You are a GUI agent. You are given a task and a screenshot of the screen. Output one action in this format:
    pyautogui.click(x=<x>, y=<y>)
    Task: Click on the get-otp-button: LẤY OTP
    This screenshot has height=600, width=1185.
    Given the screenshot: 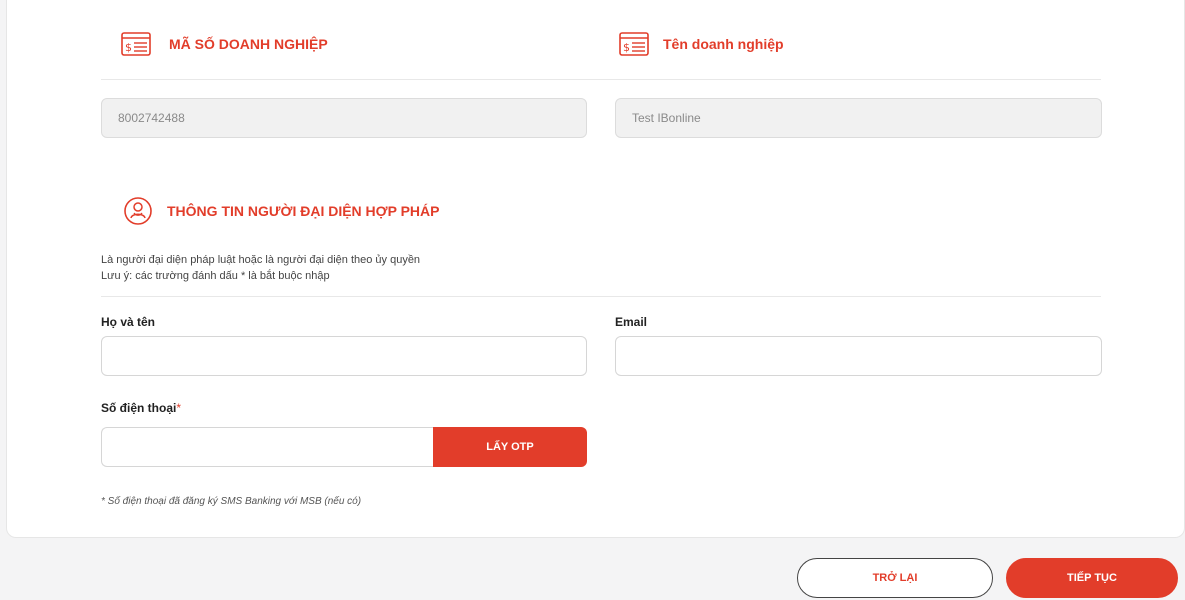 What is the action you would take?
    pyautogui.click(x=510, y=447)
    